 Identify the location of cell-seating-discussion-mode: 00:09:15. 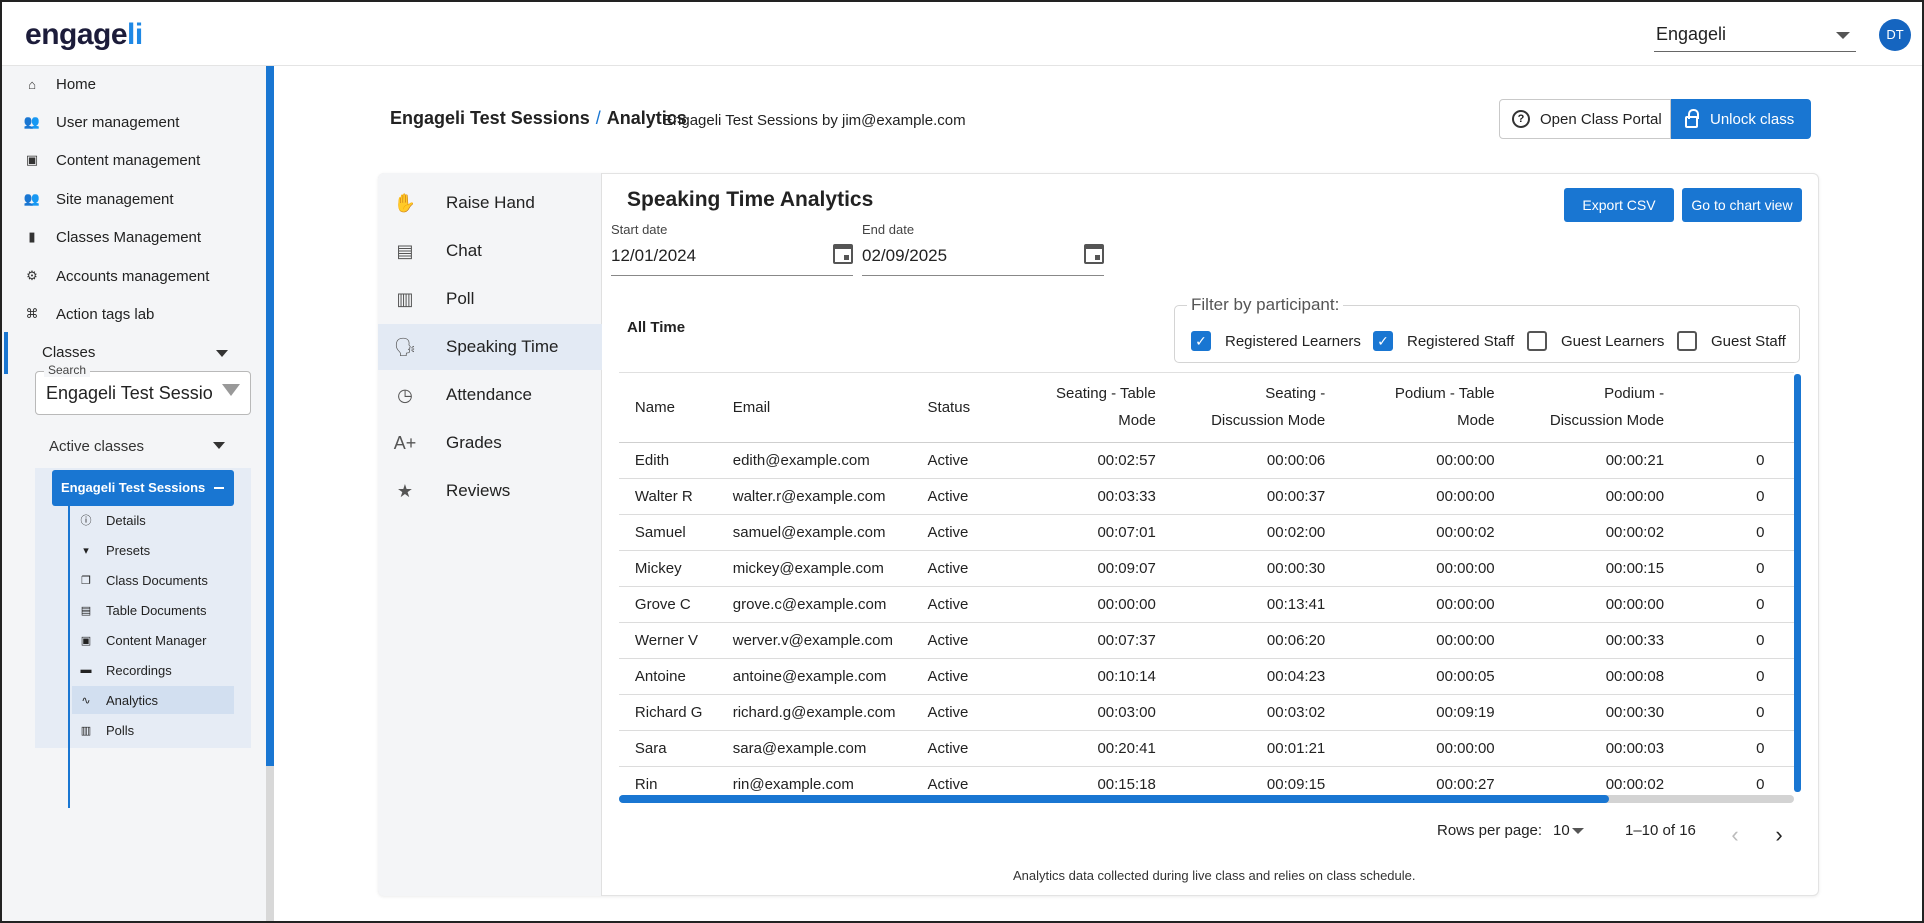
(1240, 779).